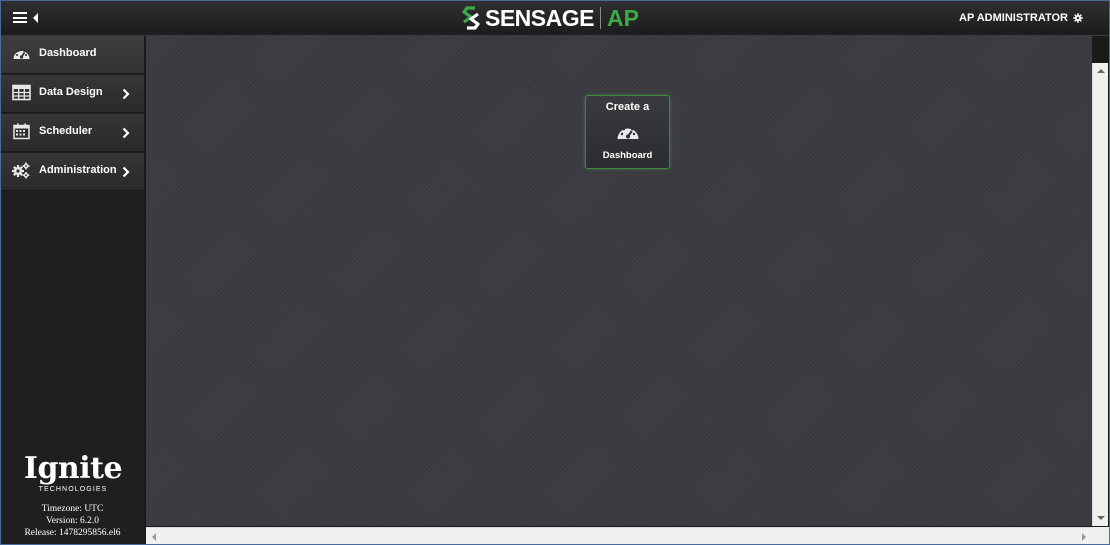  I want to click on create-card-title: Create a, so click(627, 107).